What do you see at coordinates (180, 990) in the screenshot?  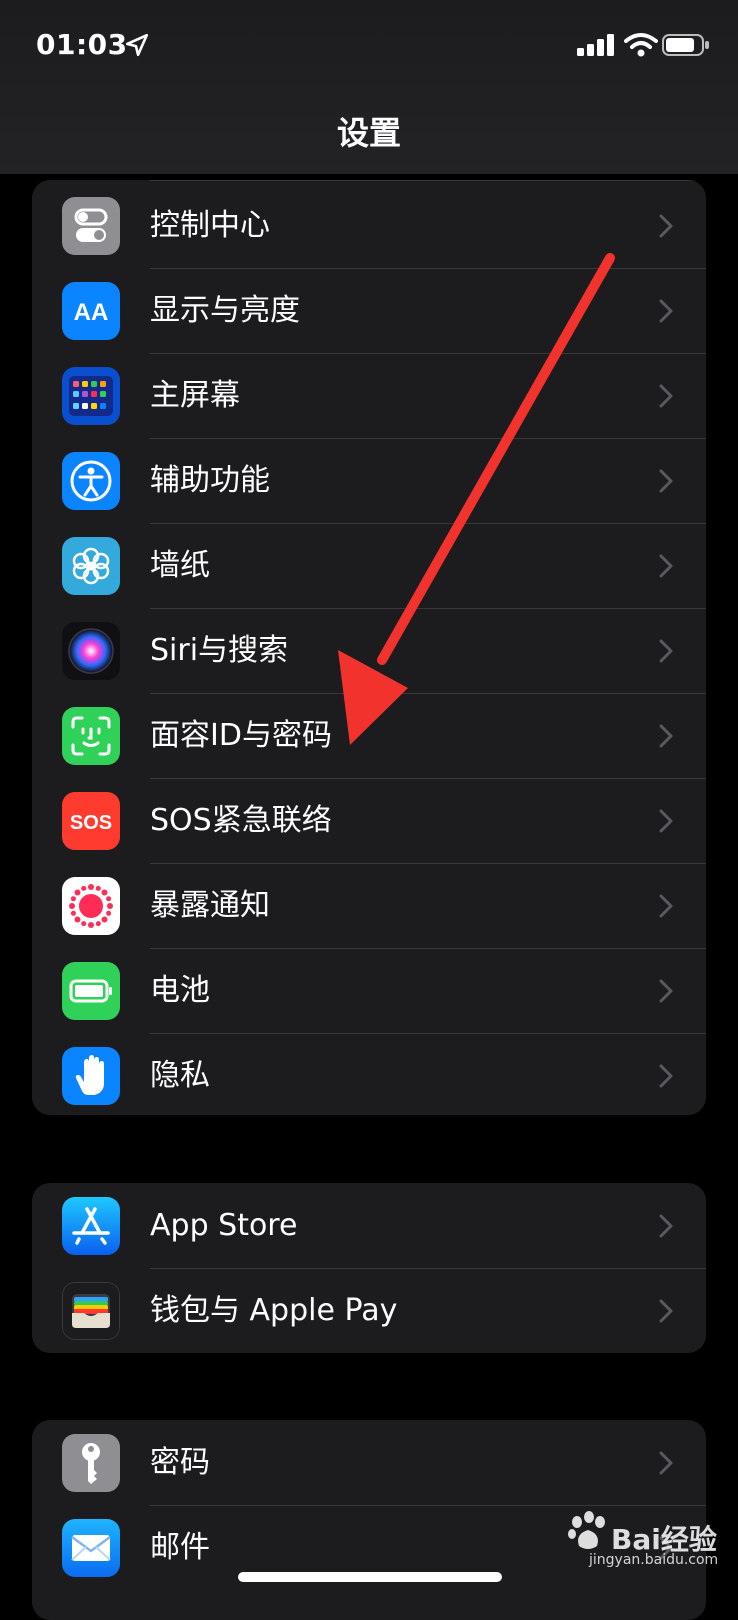 I see `row-label: 电池` at bounding box center [180, 990].